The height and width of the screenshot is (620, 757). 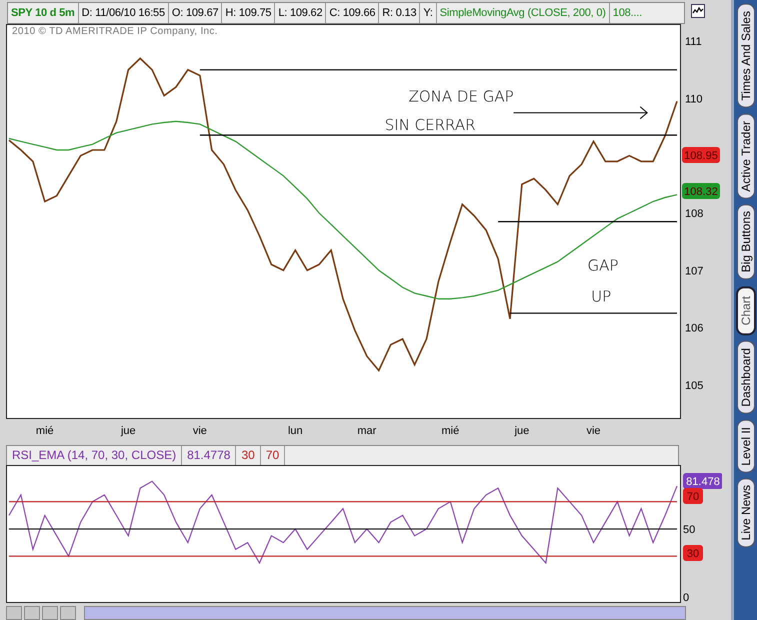 What do you see at coordinates (366, 431) in the screenshot?
I see `axis-label: mar` at bounding box center [366, 431].